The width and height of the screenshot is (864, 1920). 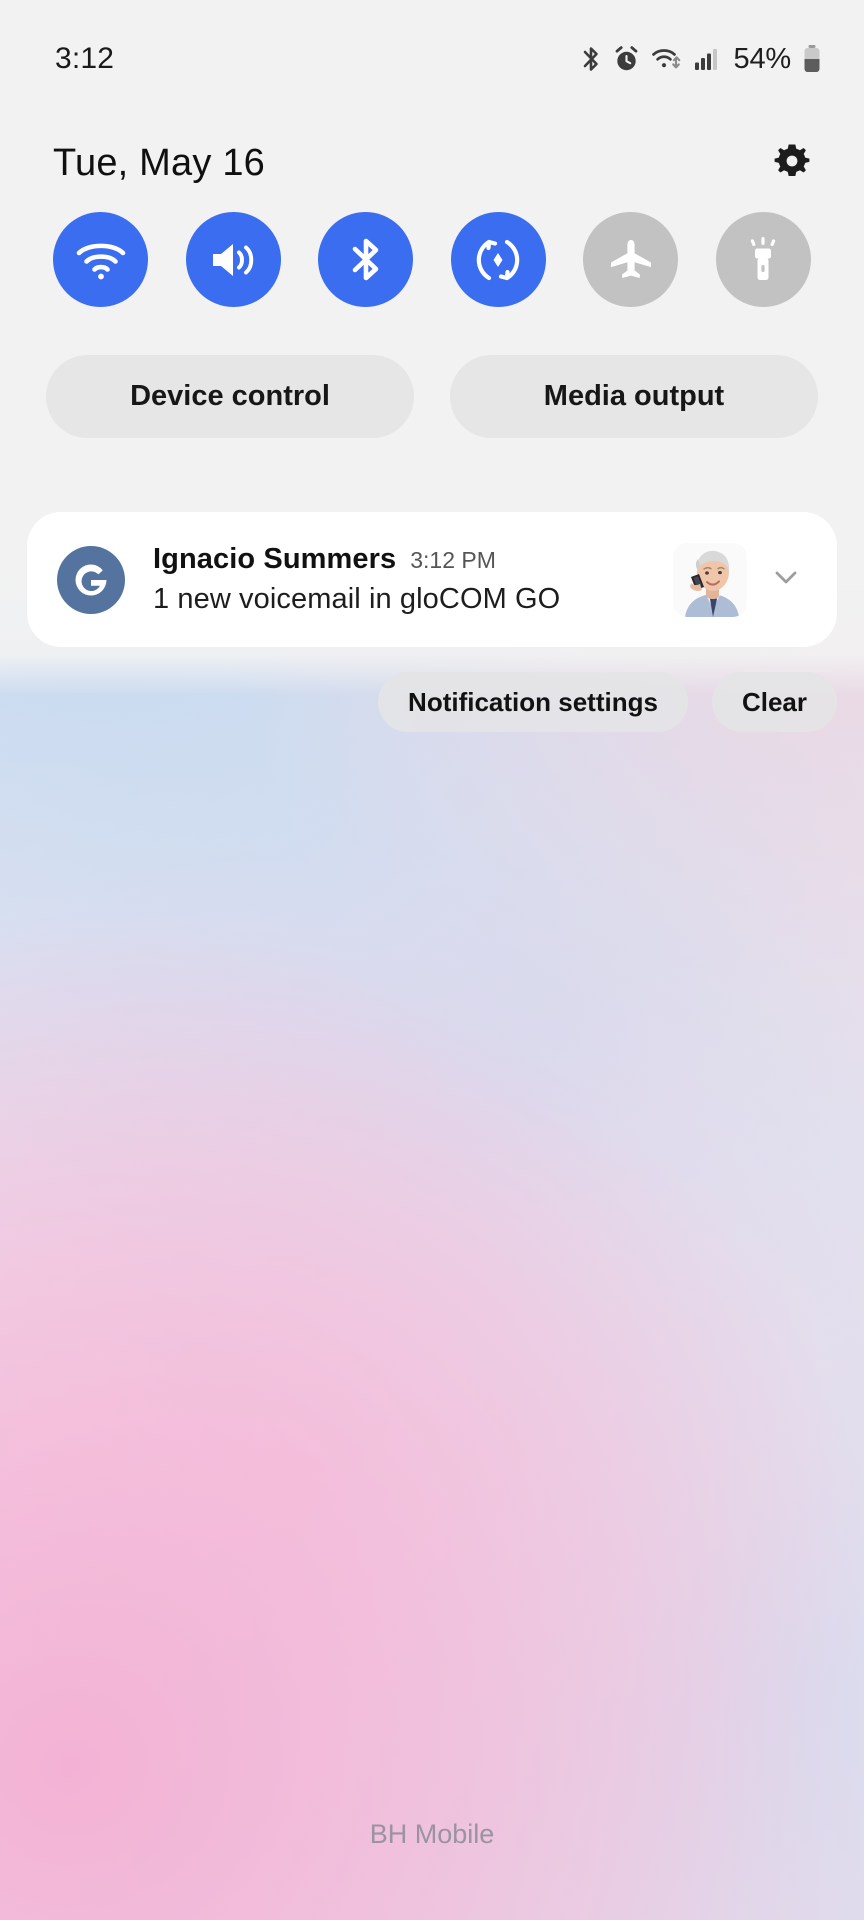 What do you see at coordinates (453, 560) in the screenshot?
I see `notification-timestamp: 3:12 PM` at bounding box center [453, 560].